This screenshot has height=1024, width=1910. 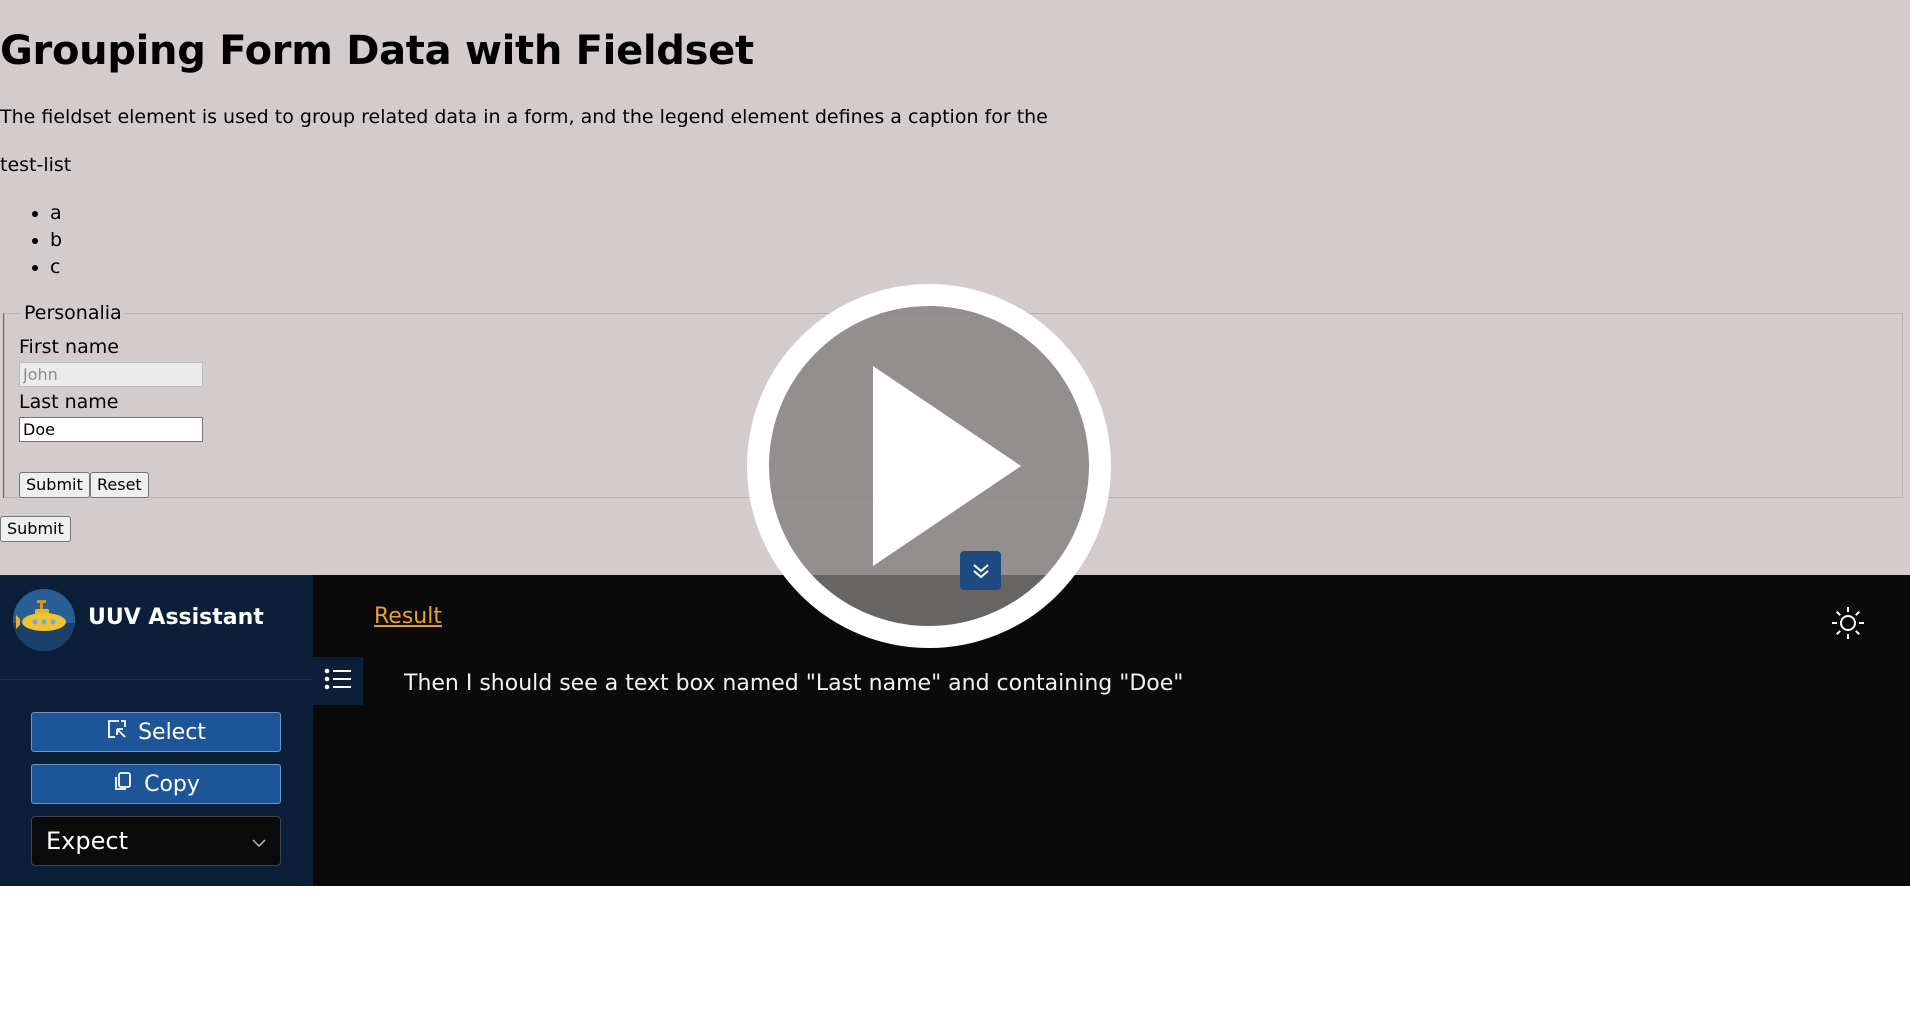 I want to click on test-list-label: test-list, so click(x=36, y=165).